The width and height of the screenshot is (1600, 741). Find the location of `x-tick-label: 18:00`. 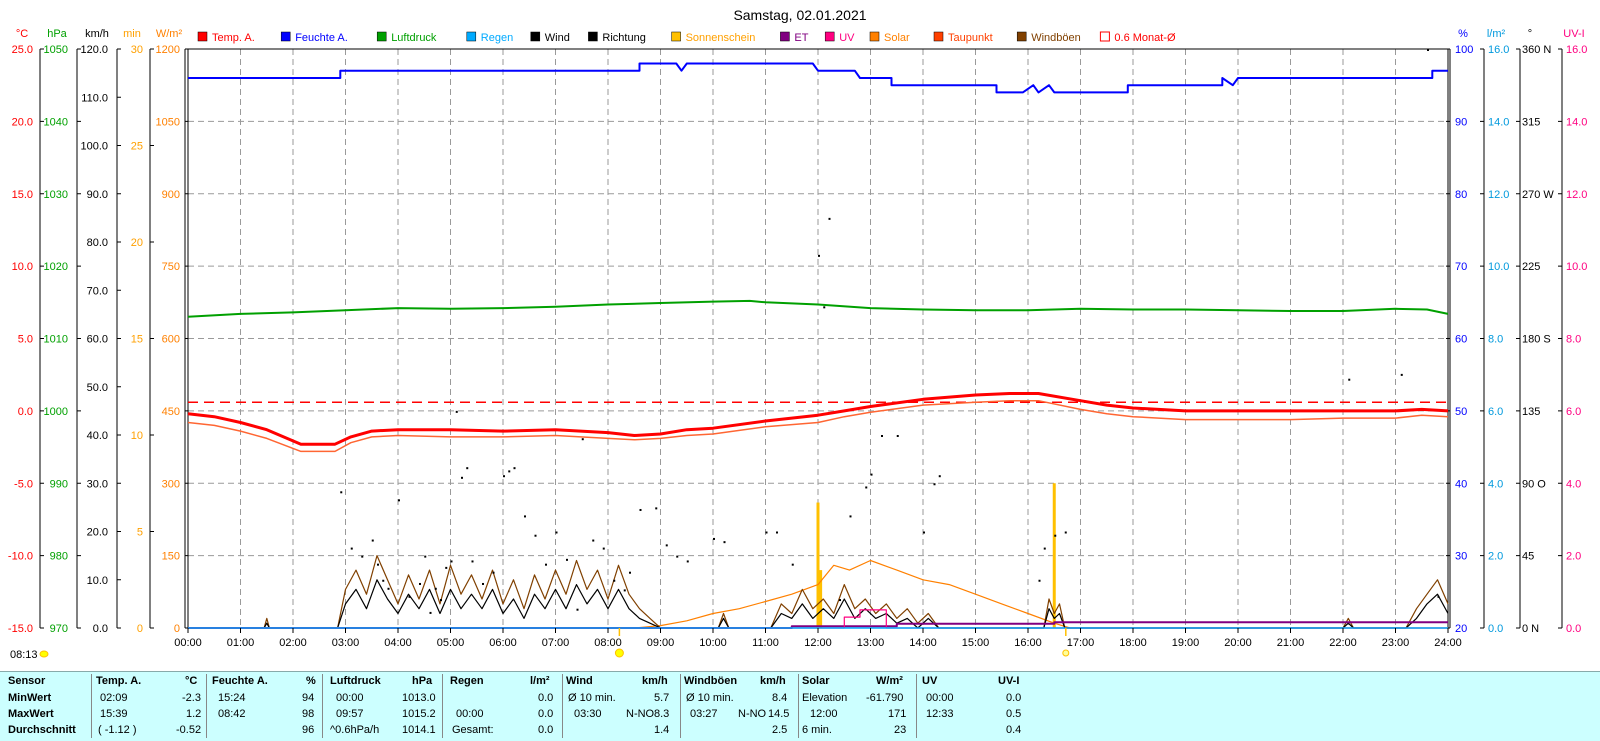

x-tick-label: 18:00 is located at coordinates (1133, 643).